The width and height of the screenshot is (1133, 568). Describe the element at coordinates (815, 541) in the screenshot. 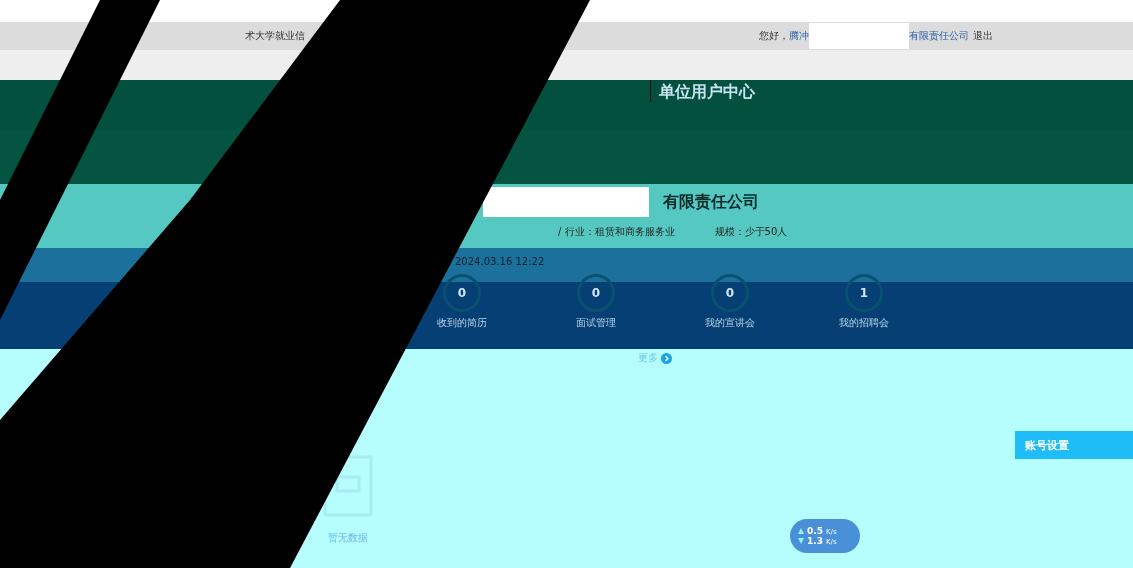

I see `download-speed: 1.3` at that location.